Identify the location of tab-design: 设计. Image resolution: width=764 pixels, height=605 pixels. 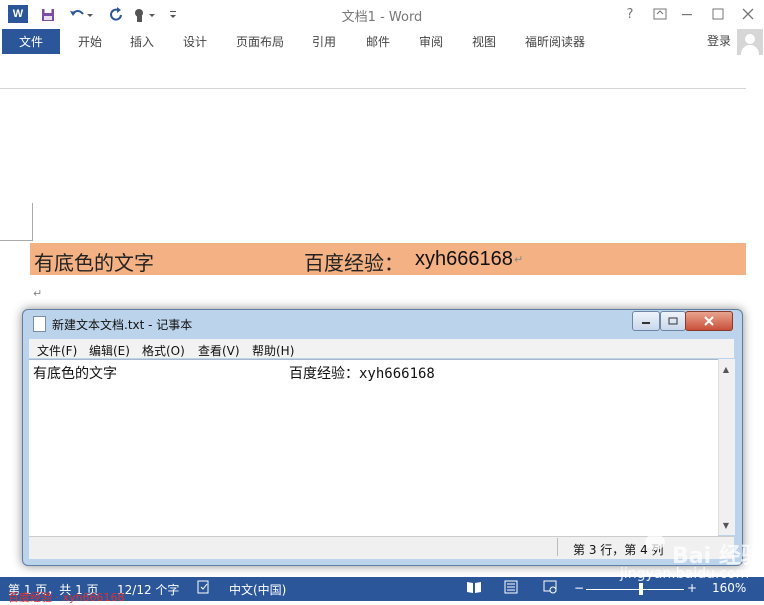
(195, 41).